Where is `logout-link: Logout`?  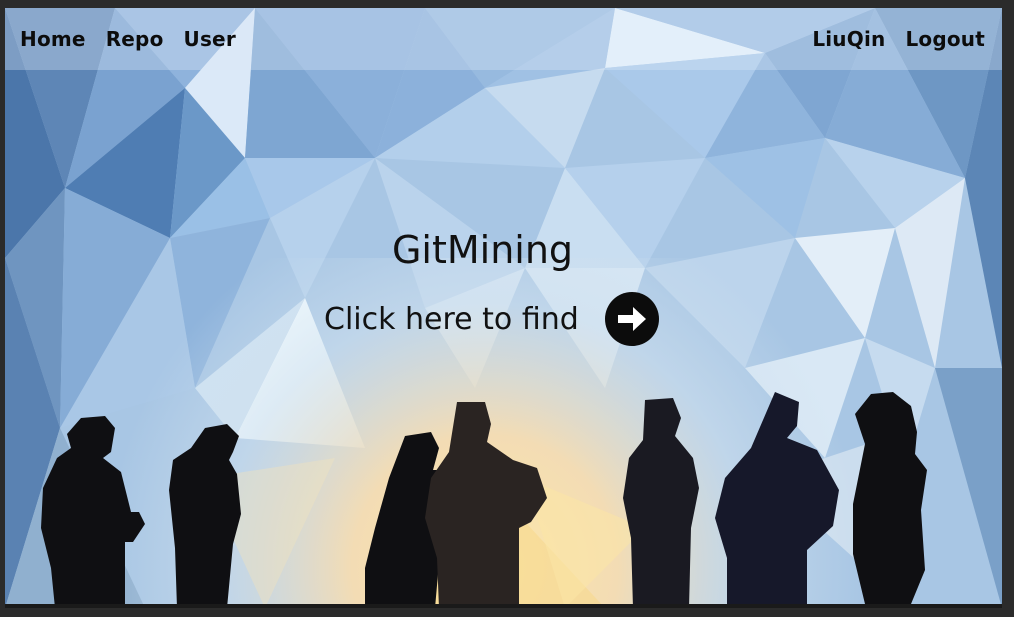
logout-link: Logout is located at coordinates (945, 39).